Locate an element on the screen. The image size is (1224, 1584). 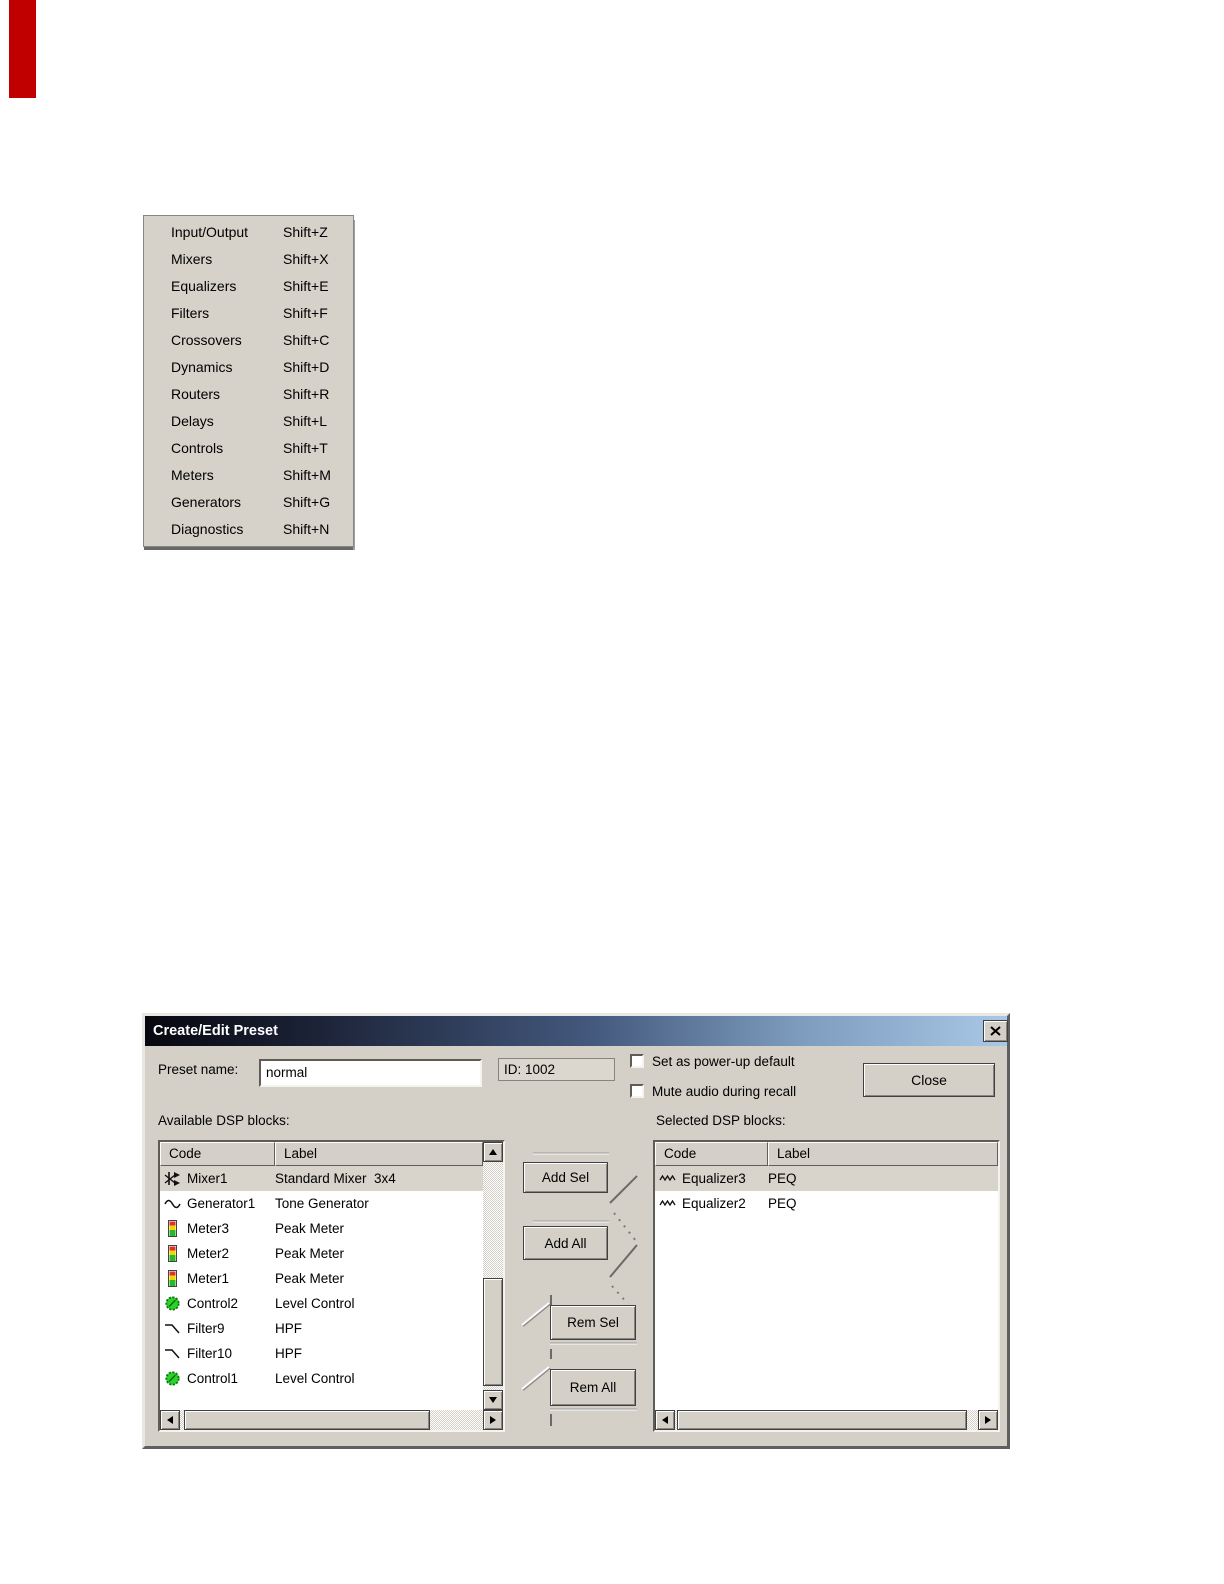
selected-hscroll-thumb is located at coordinates (822, 1420).